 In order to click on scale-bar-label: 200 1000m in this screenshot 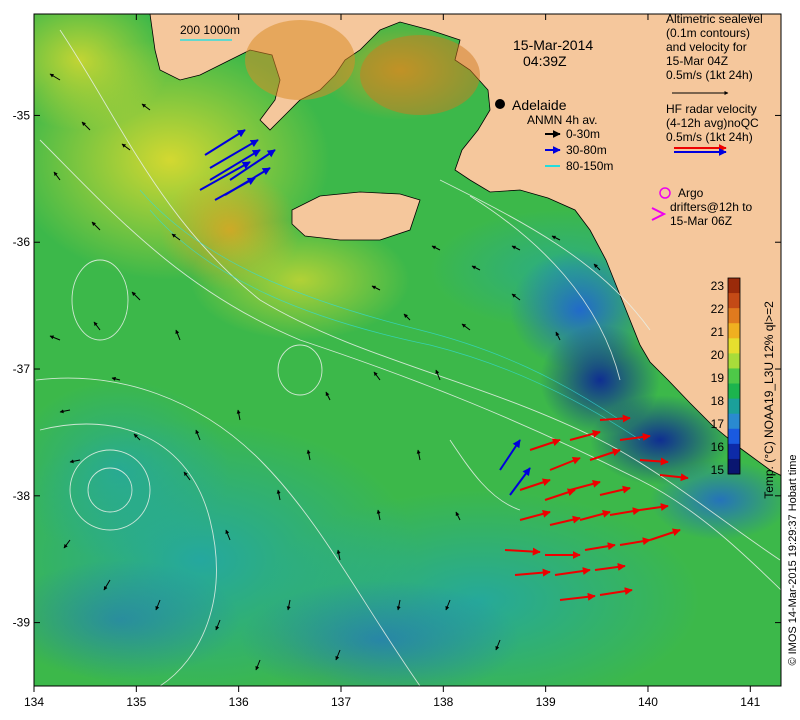, I will do `click(210, 30)`.